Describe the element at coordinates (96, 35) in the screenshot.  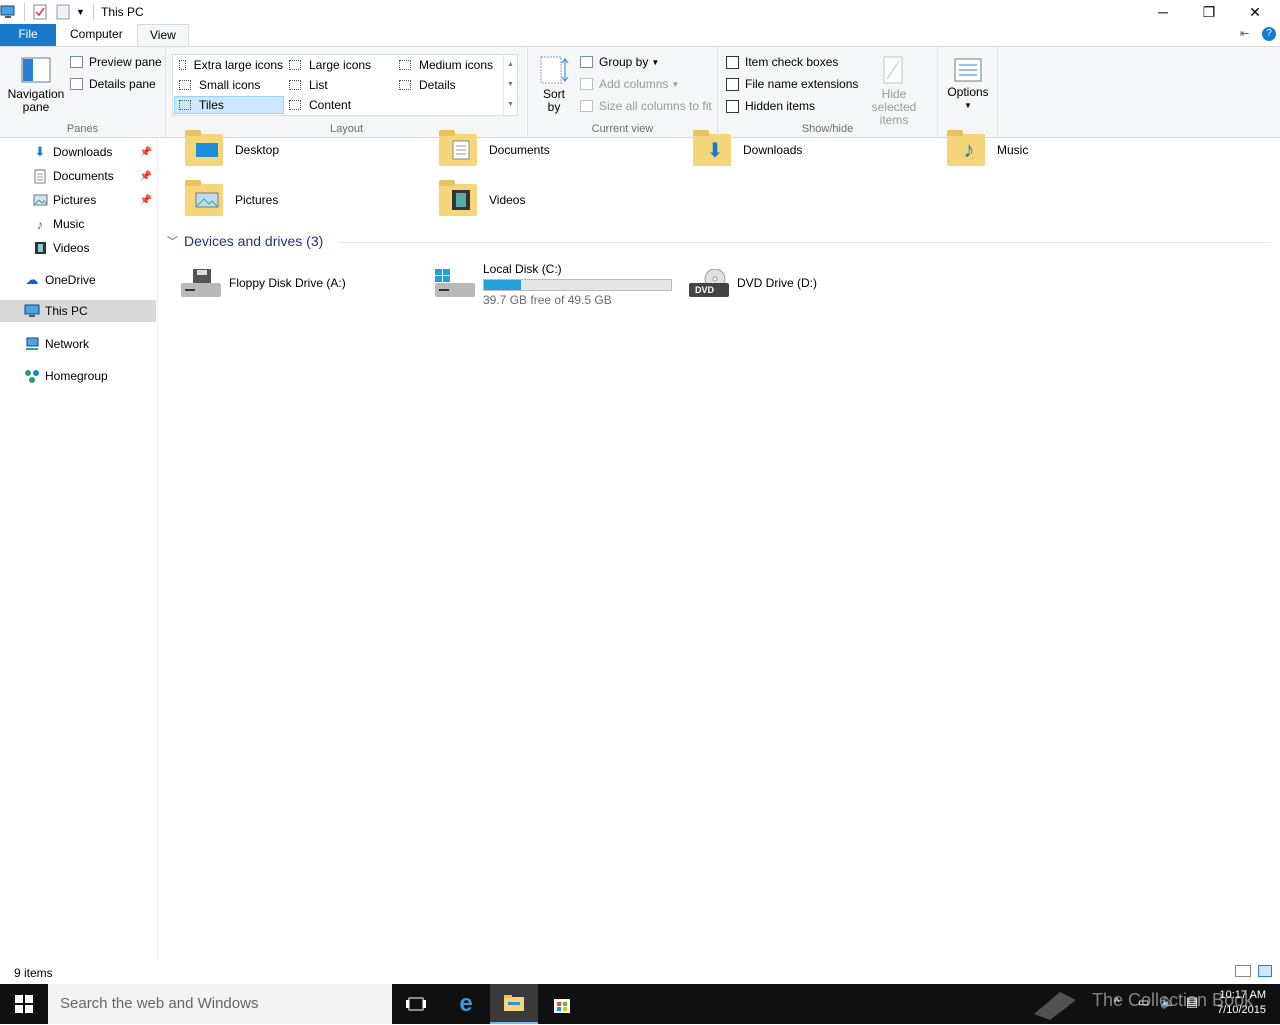
I see `tab-computer: Computer` at that location.